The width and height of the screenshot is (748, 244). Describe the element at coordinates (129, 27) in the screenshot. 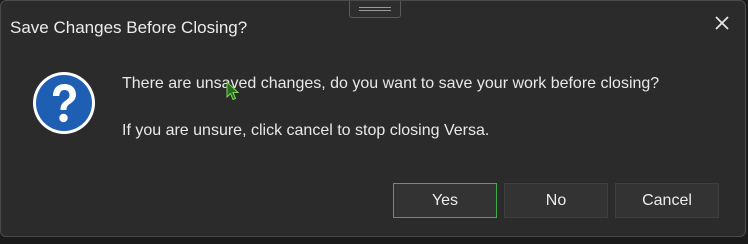

I see `dialog-title: Save Changes Before Closing?` at that location.